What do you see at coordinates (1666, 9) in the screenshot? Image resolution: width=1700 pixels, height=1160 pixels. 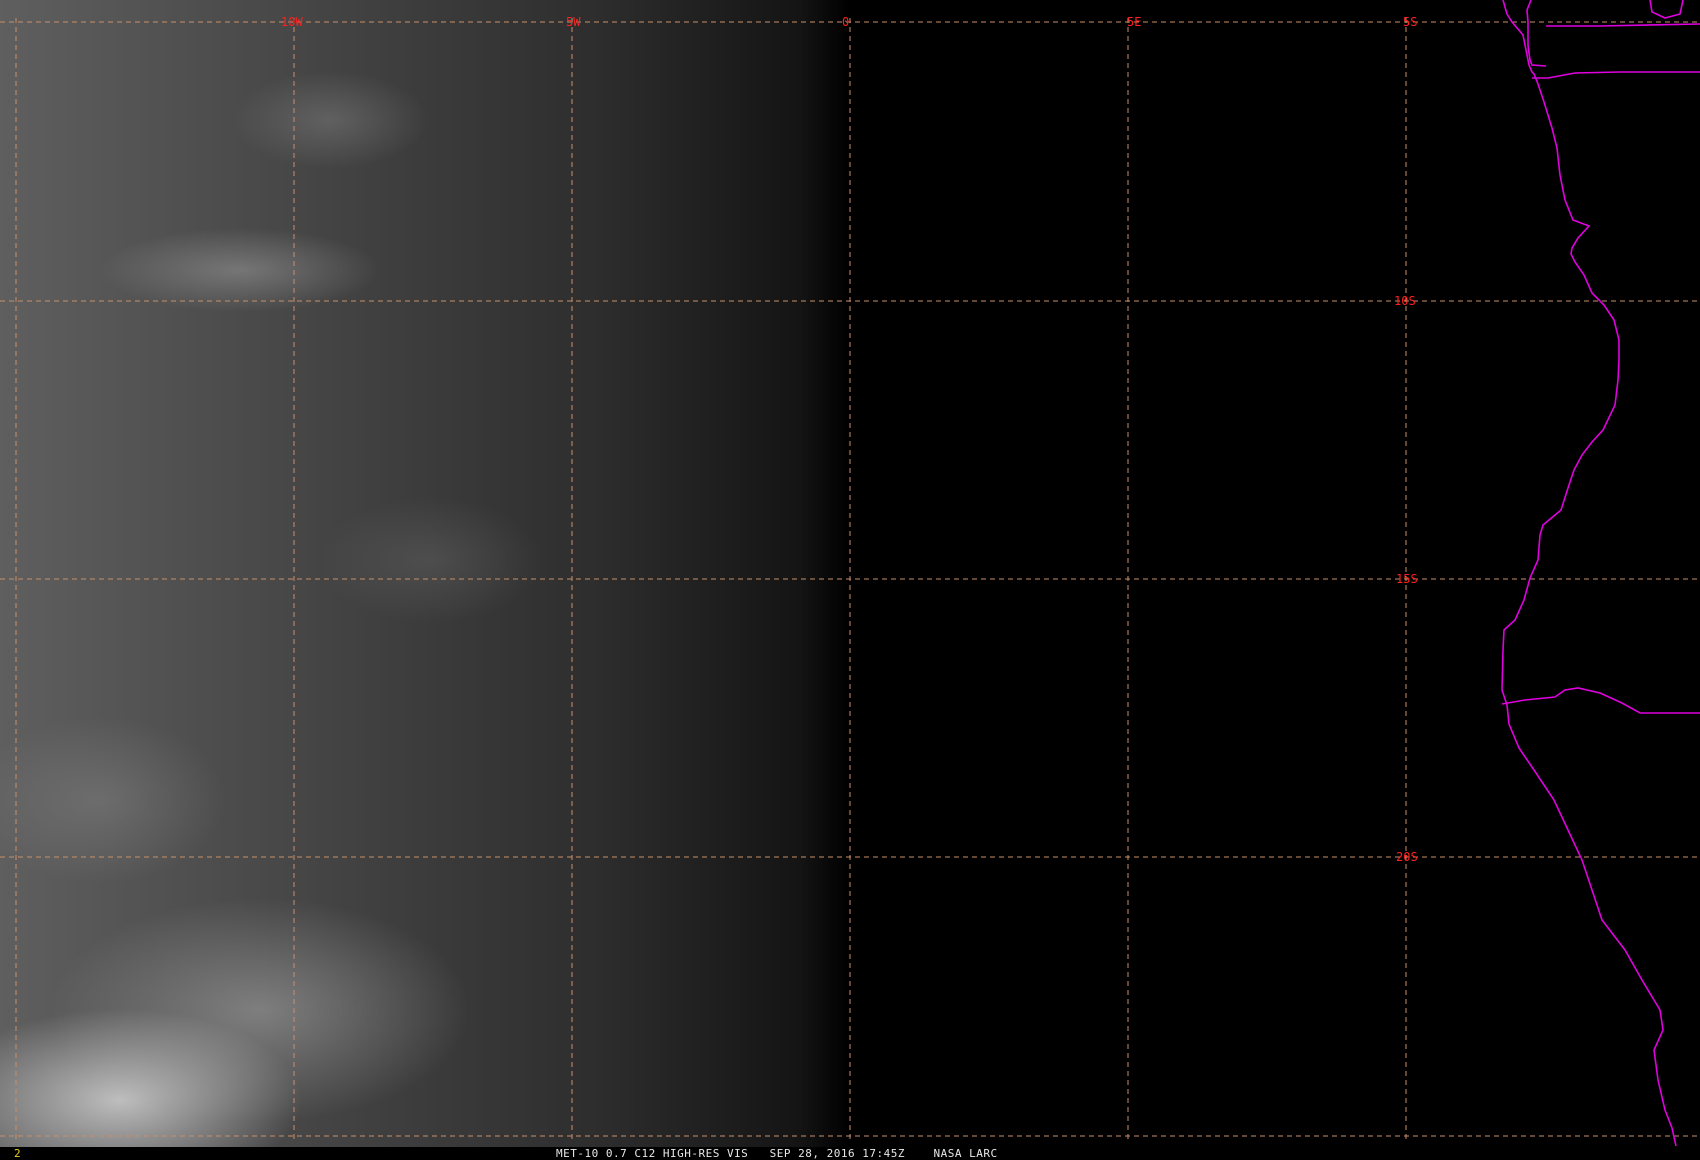 I see `border-fragment` at bounding box center [1666, 9].